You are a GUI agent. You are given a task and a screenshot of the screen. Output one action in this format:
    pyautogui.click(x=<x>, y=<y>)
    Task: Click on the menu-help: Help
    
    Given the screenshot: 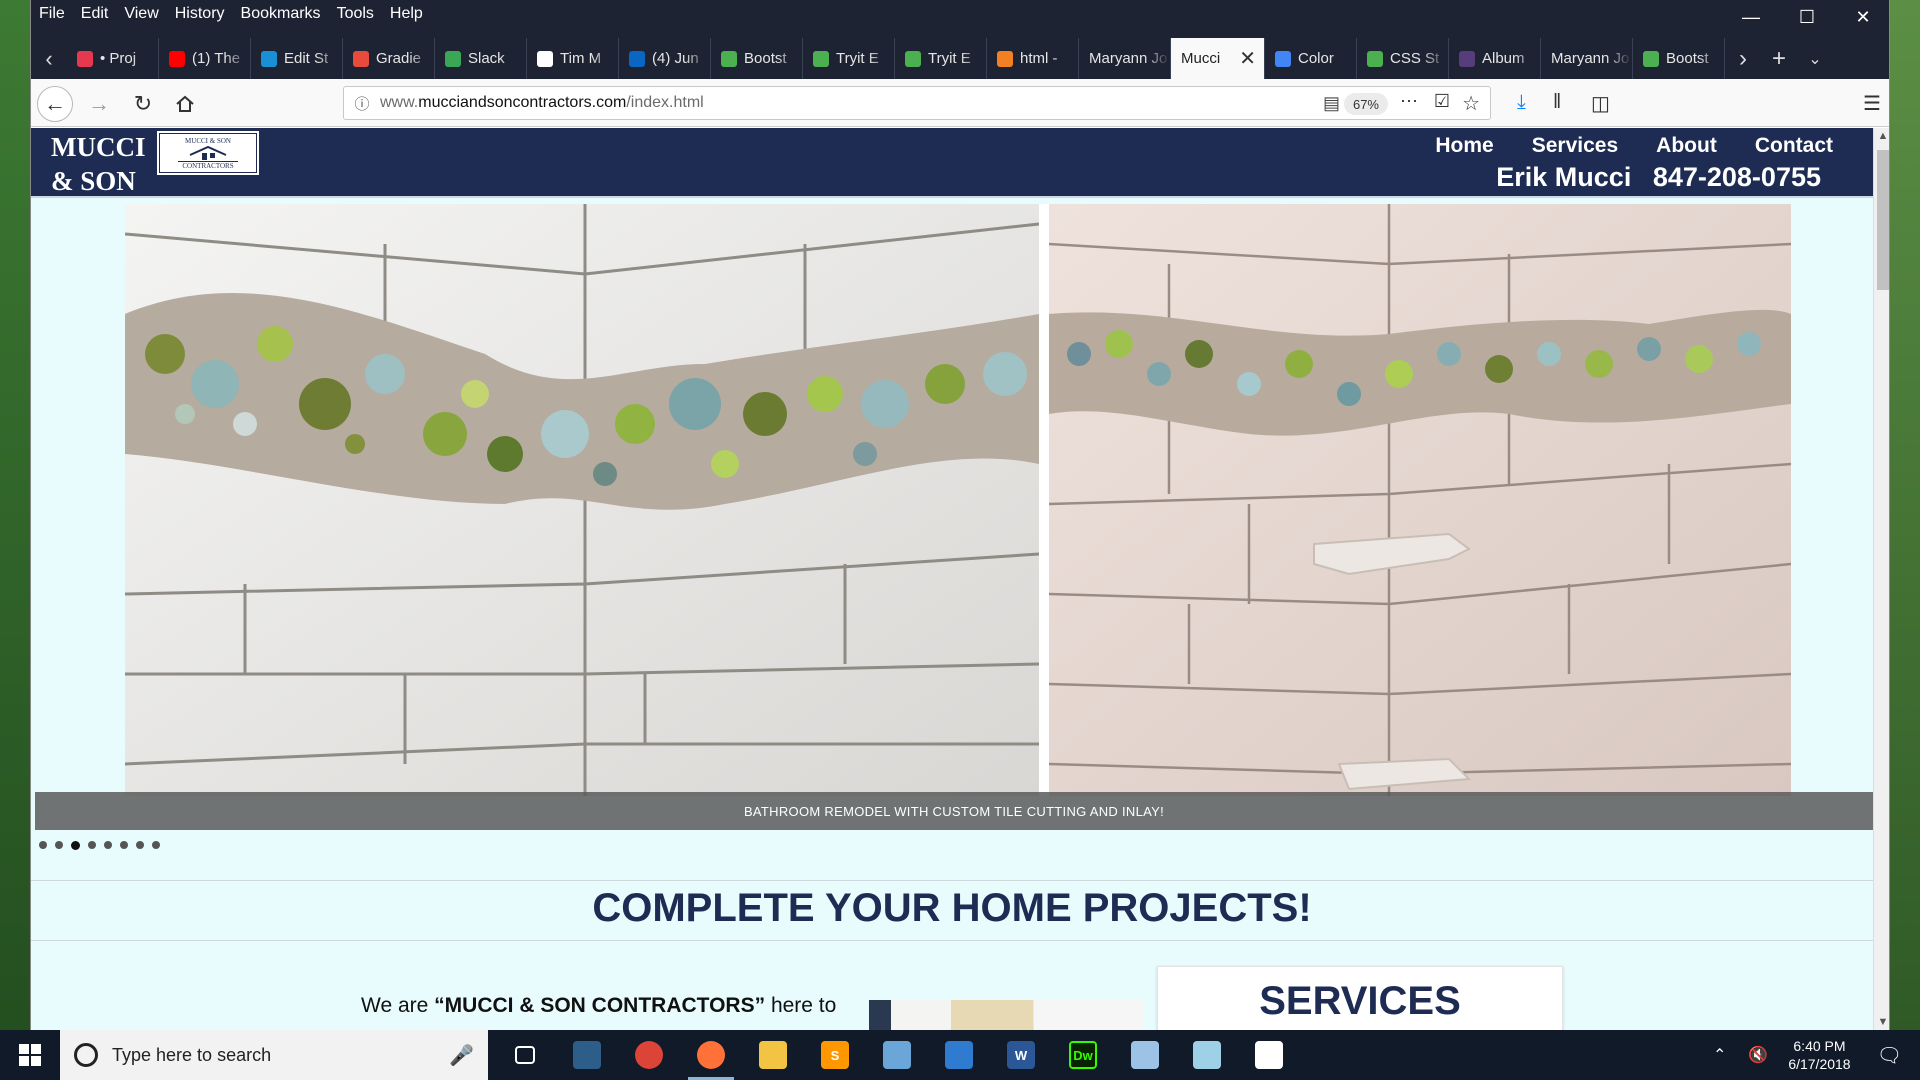 What is the action you would take?
    pyautogui.click(x=406, y=14)
    